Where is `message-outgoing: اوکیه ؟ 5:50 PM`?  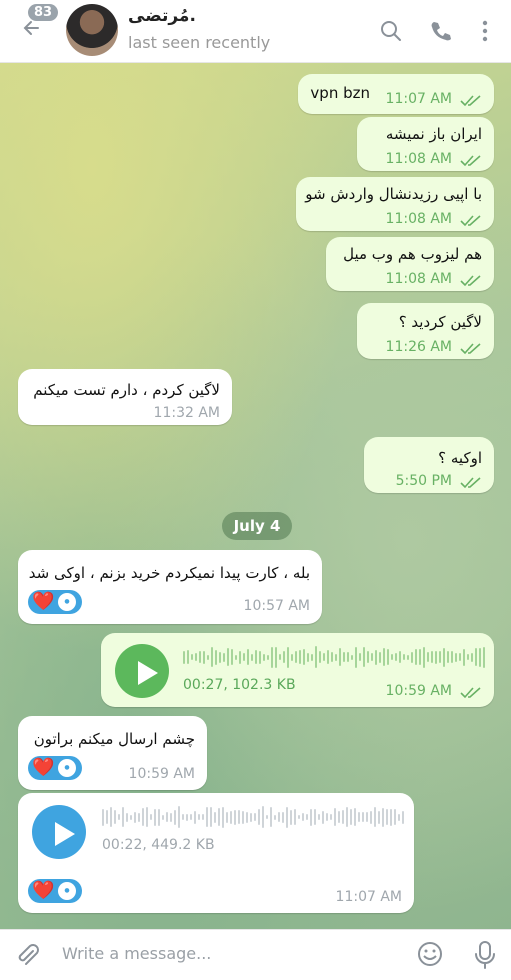
message-outgoing: اوکیه ؟ 5:50 PM is located at coordinates (429, 465).